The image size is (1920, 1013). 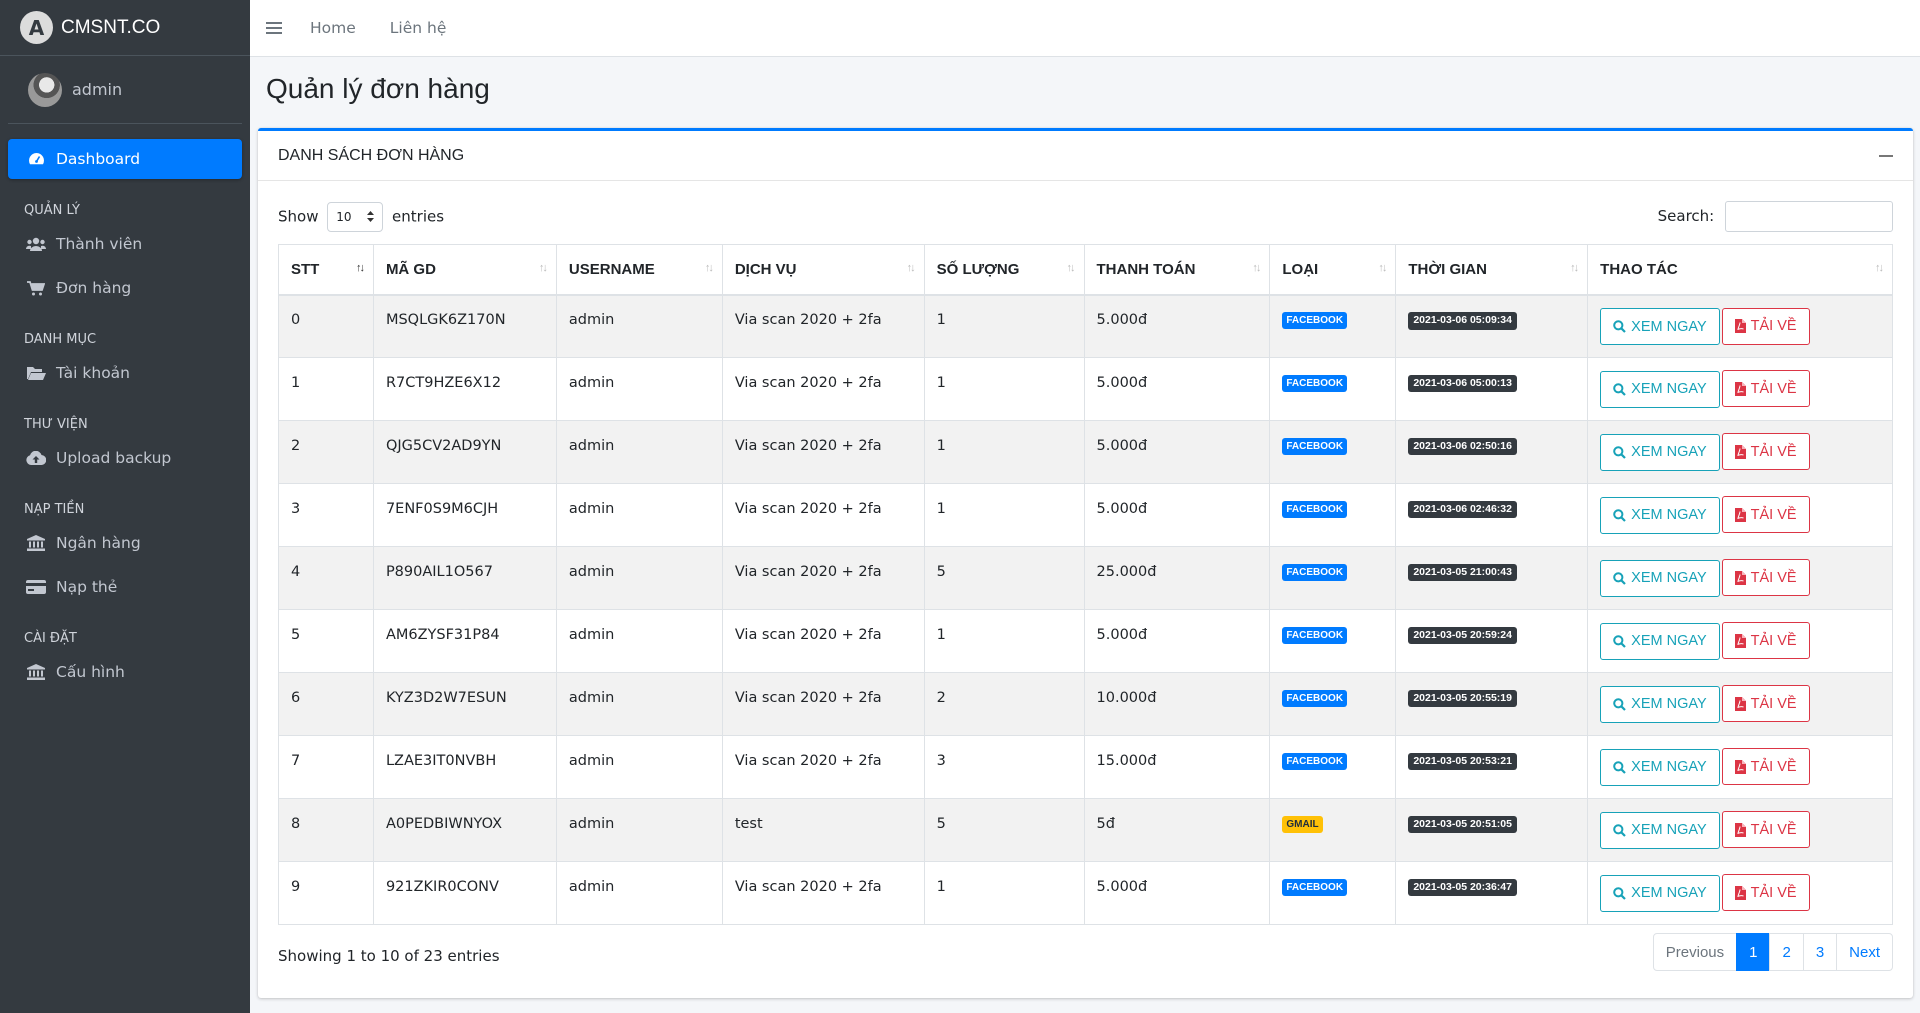 What do you see at coordinates (98, 543) in the screenshot?
I see `sidebar-item-label: Ngân hàng` at bounding box center [98, 543].